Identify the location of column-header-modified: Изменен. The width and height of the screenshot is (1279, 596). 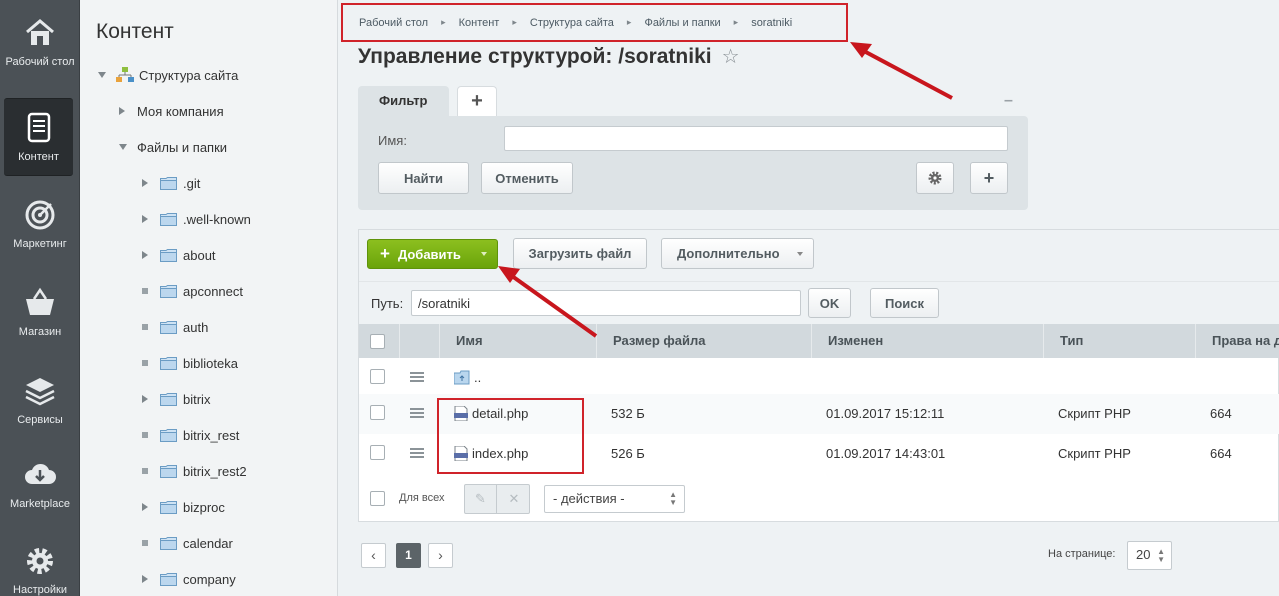
(927, 341).